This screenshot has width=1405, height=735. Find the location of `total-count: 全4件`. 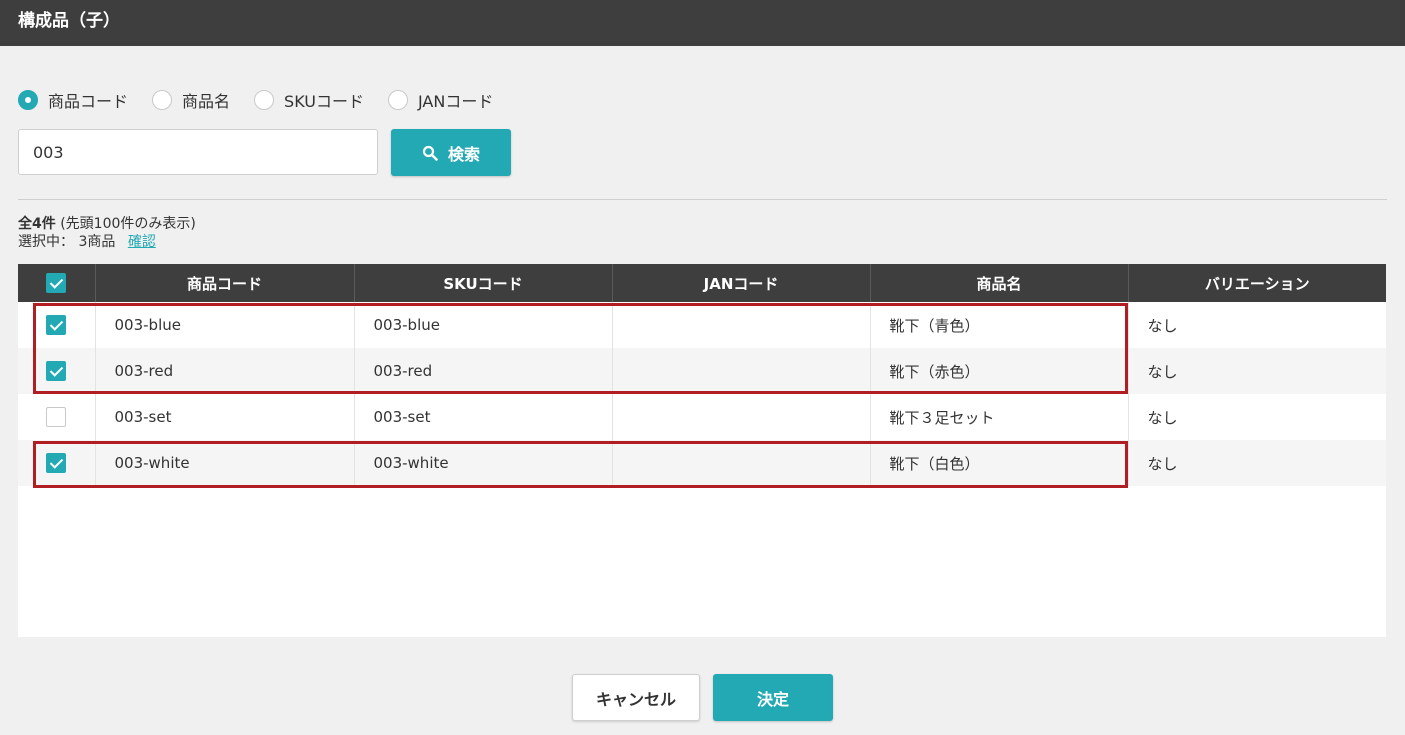

total-count: 全4件 is located at coordinates (37, 224).